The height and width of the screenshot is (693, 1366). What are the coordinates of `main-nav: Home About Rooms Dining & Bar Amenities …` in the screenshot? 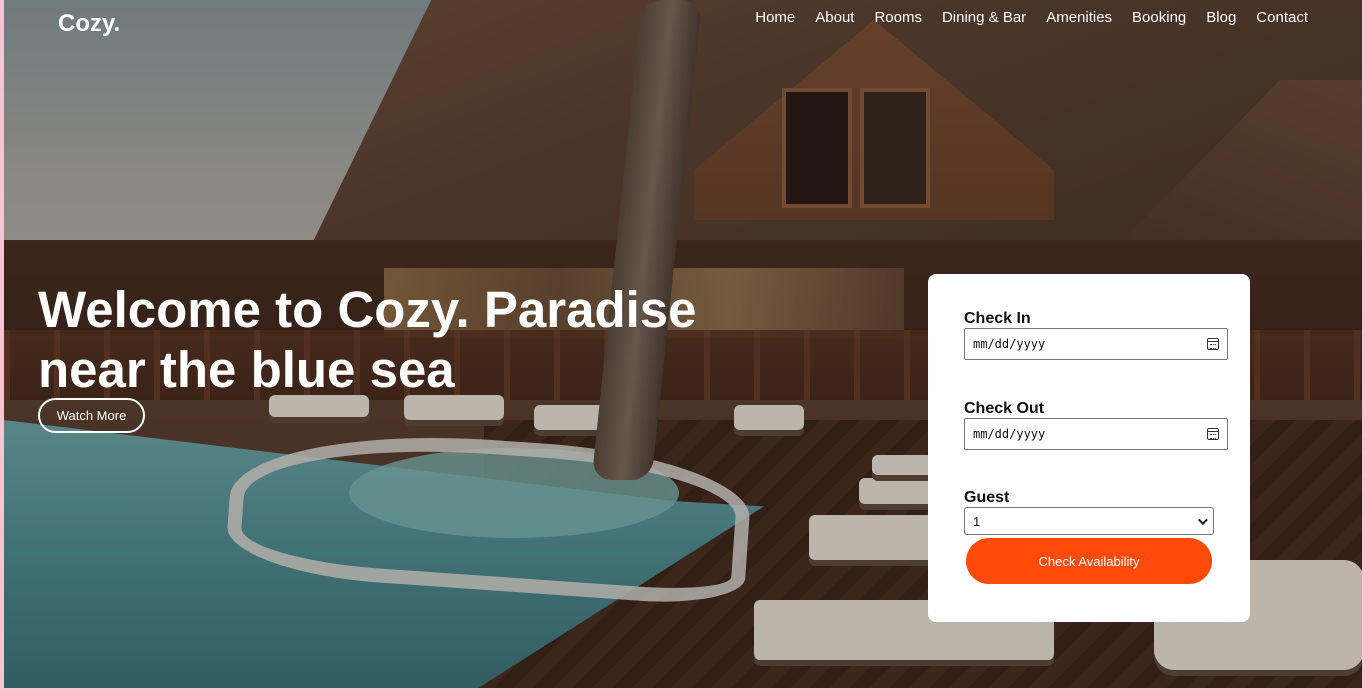 It's located at (1021, 17).